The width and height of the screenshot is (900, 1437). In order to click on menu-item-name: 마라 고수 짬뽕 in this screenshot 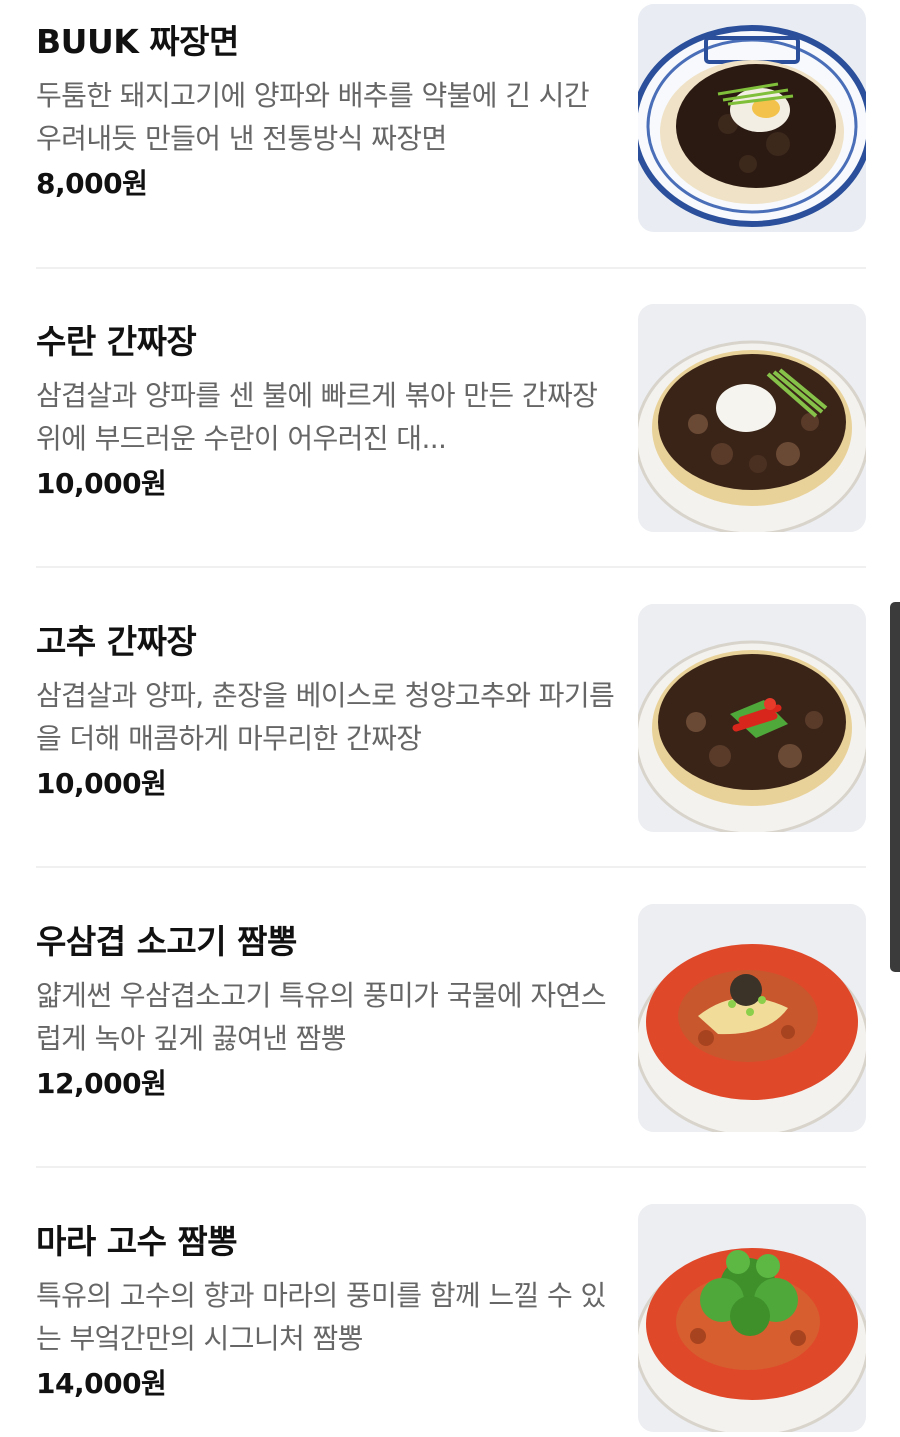, I will do `click(137, 1241)`.